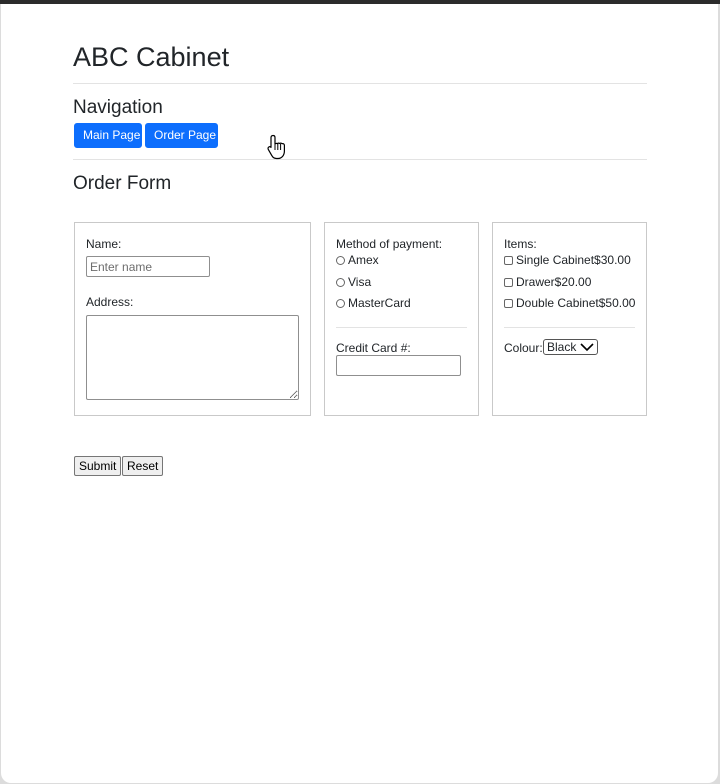 This screenshot has height=784, width=720. Describe the element at coordinates (373, 348) in the screenshot. I see `credit-card-label: Credit Card #:` at that location.